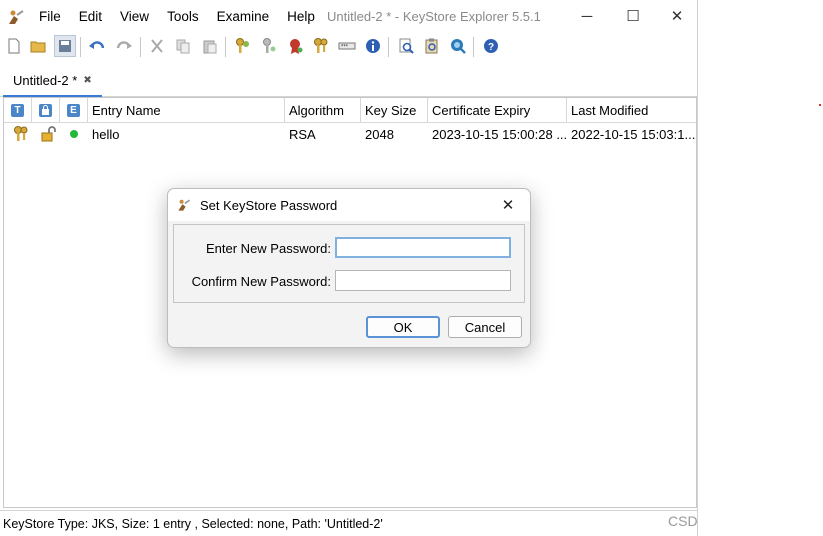 This screenshot has height=536, width=823. I want to click on help-icon: ?, so click(491, 46).